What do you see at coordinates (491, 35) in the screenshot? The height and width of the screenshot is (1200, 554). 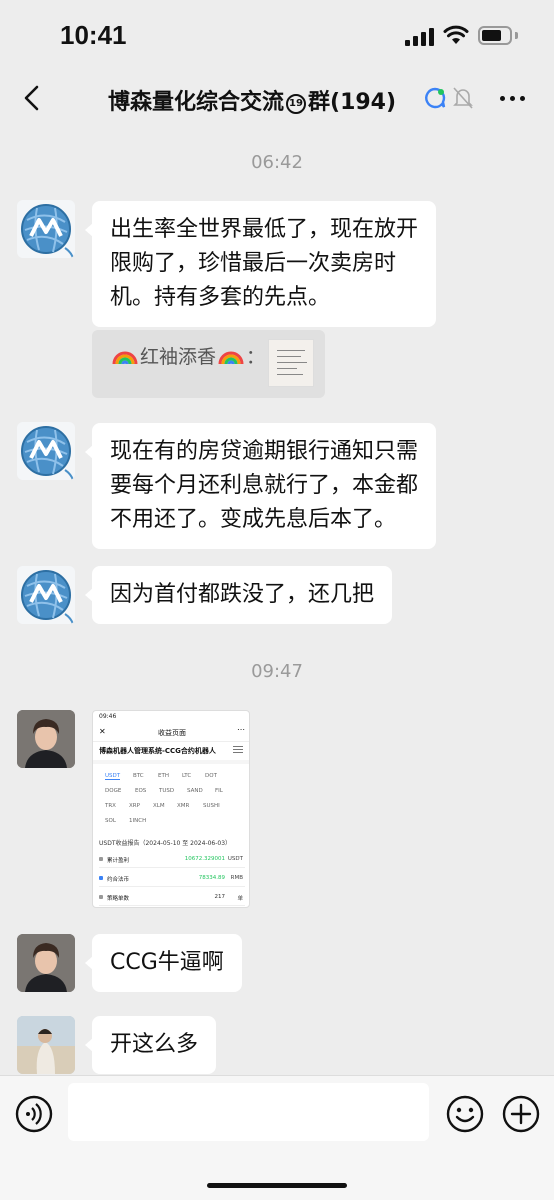 I see `battery-level` at bounding box center [491, 35].